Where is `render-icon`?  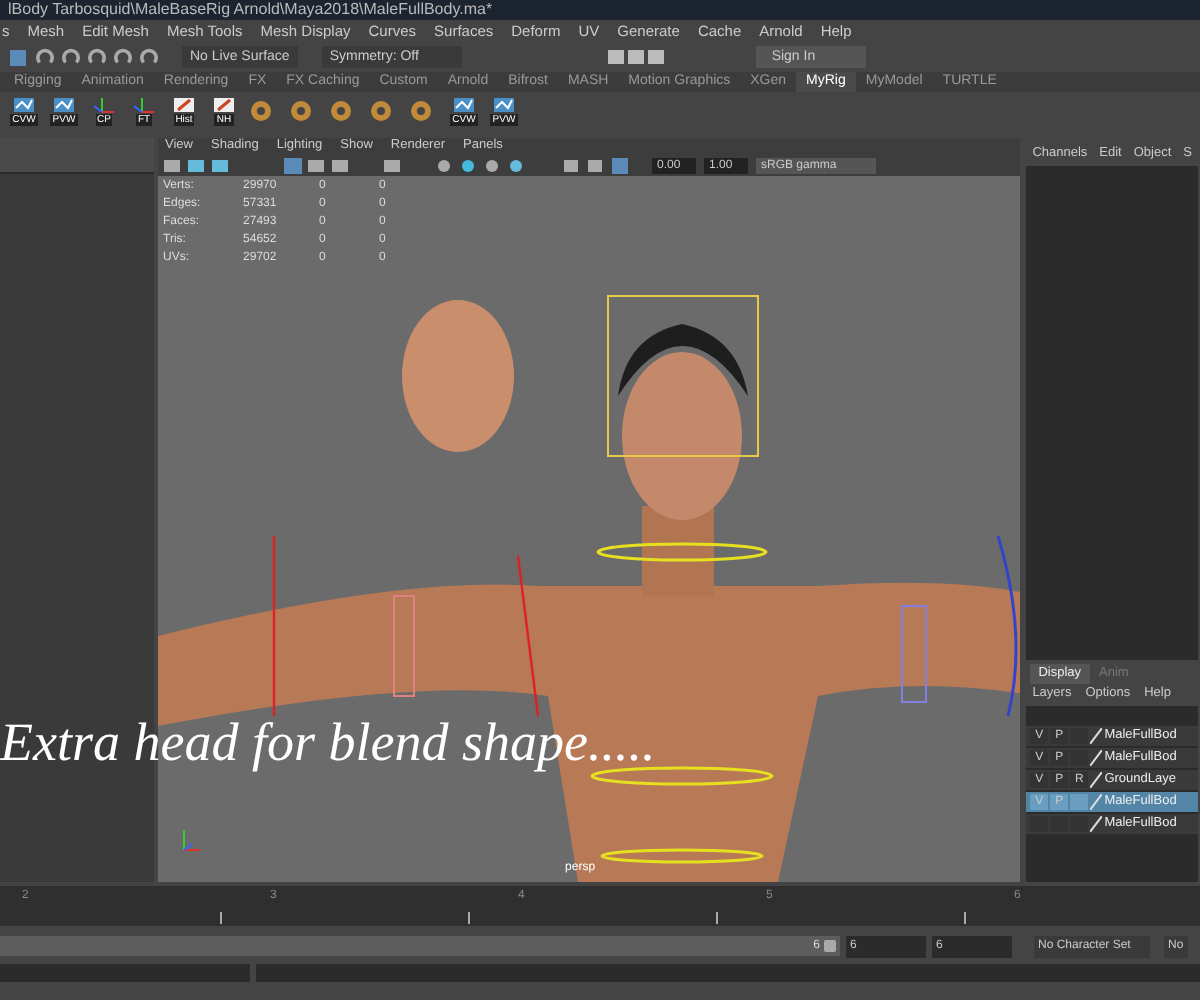
render-icon is located at coordinates (637, 57).